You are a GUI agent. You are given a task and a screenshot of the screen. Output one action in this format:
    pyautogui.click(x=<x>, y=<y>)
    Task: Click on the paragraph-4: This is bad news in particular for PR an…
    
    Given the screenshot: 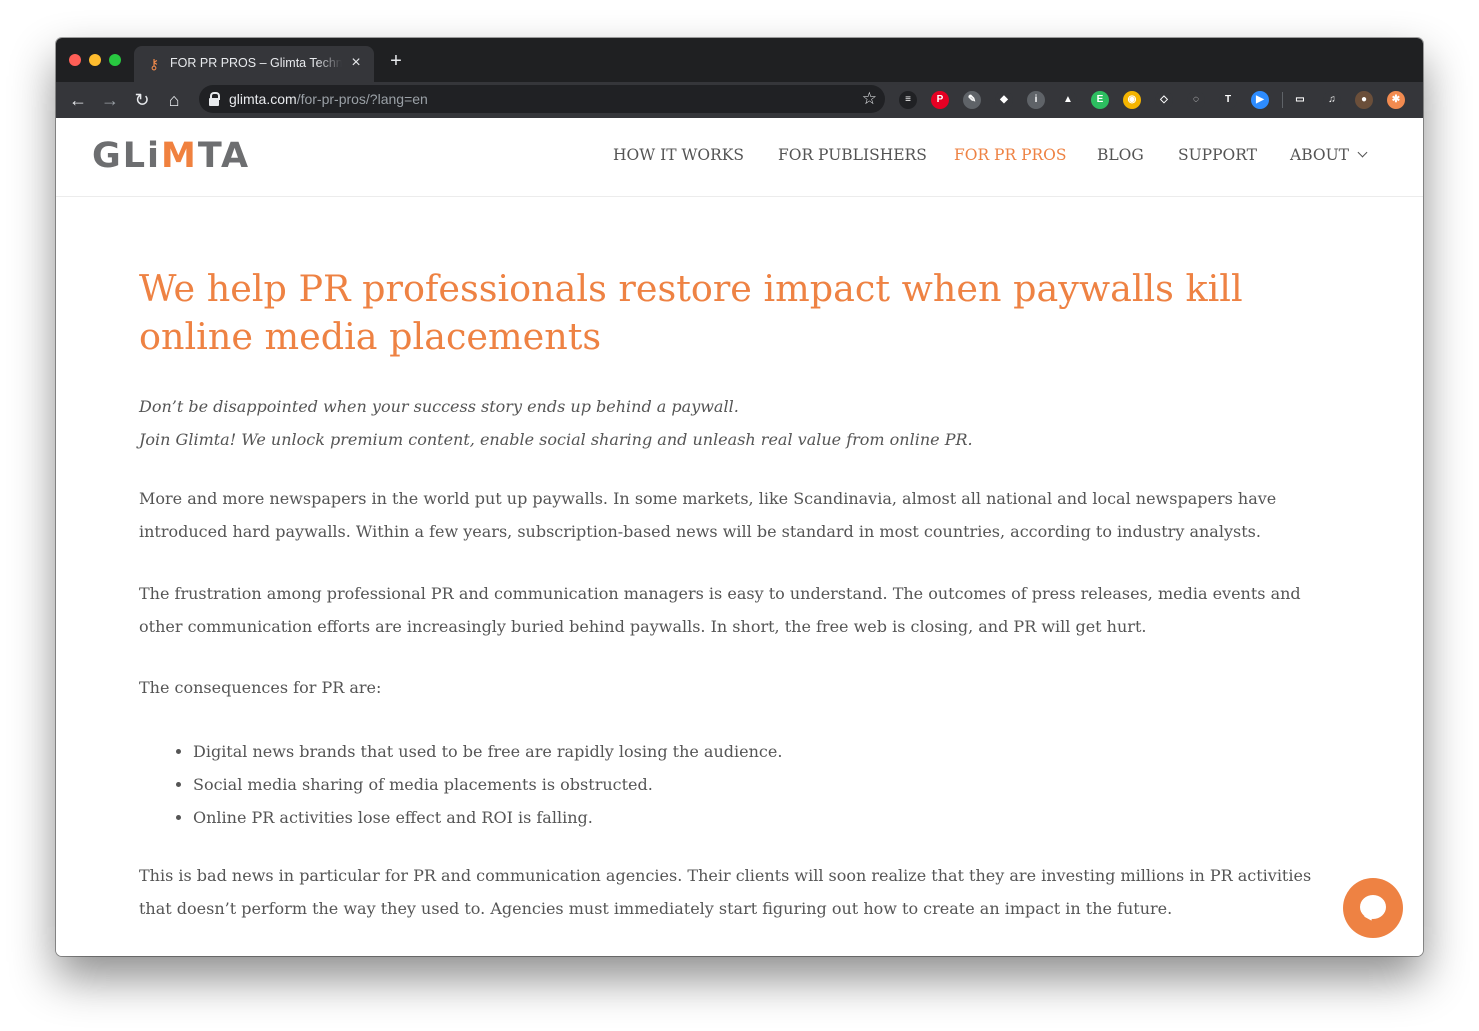 What is the action you would take?
    pyautogui.click(x=729, y=892)
    